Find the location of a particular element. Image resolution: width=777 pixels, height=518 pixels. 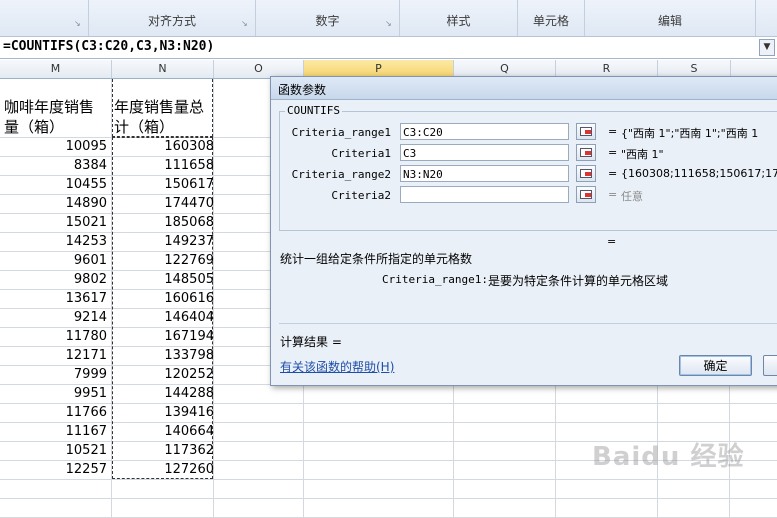

cell-m: 11766 is located at coordinates (55, 413).